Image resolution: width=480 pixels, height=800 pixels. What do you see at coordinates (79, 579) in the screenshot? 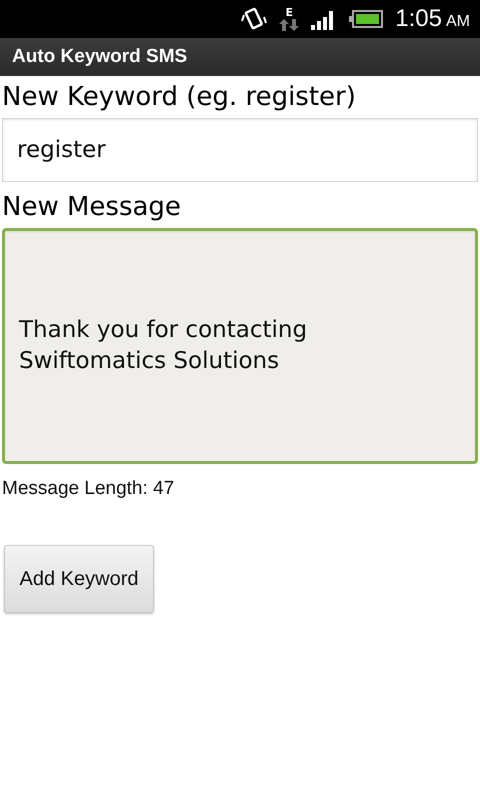
I see `add-keyword-button: Add Keyword` at bounding box center [79, 579].